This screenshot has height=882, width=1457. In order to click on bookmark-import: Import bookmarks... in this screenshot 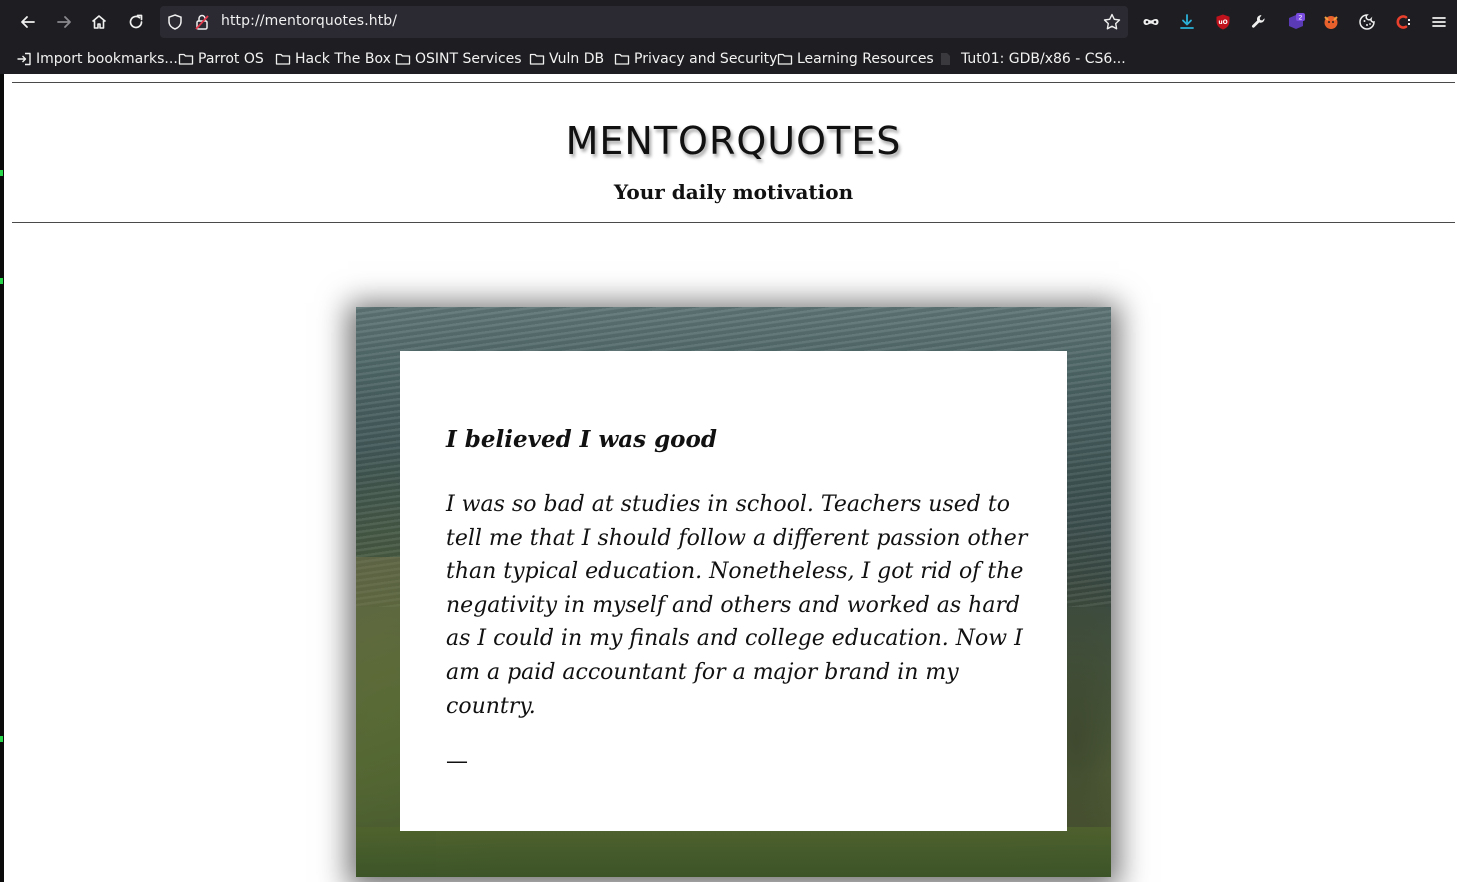, I will do `click(97, 59)`.